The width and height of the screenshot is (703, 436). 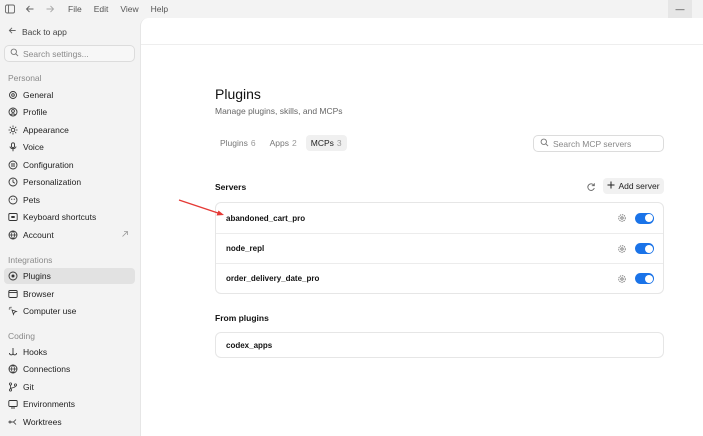 What do you see at coordinates (13, 95) in the screenshot?
I see `settings-icon` at bounding box center [13, 95].